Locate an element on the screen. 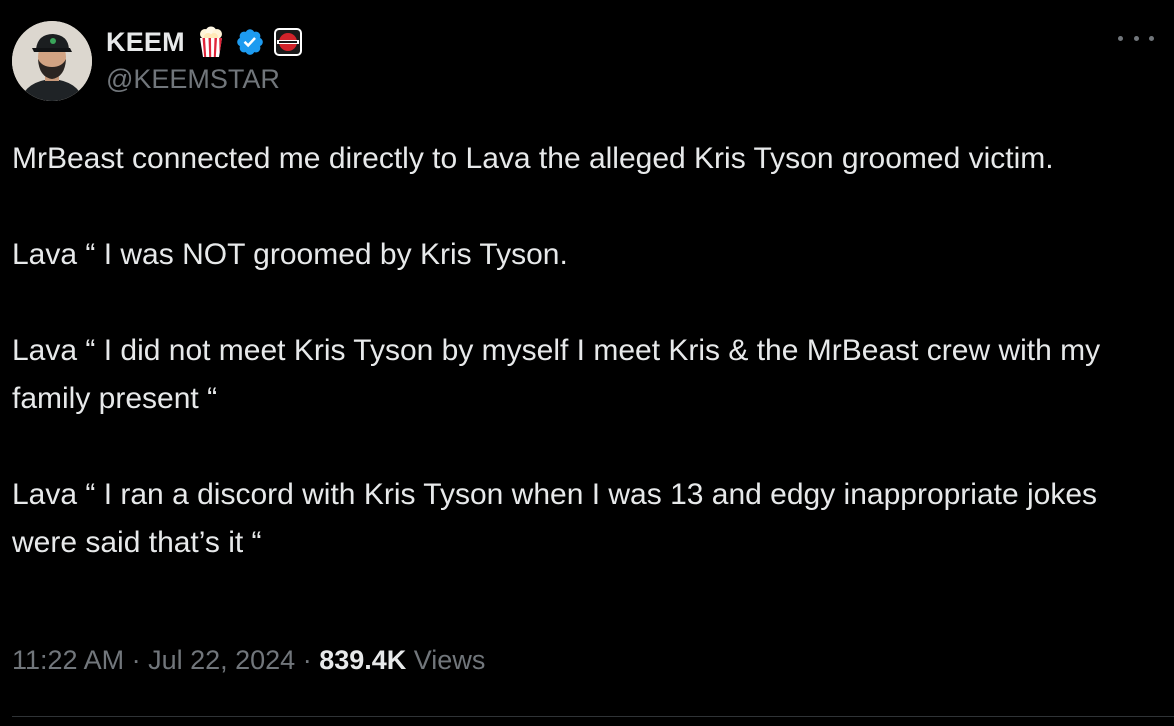 This screenshot has height=726, width=1174. avatar is located at coordinates (52, 61).